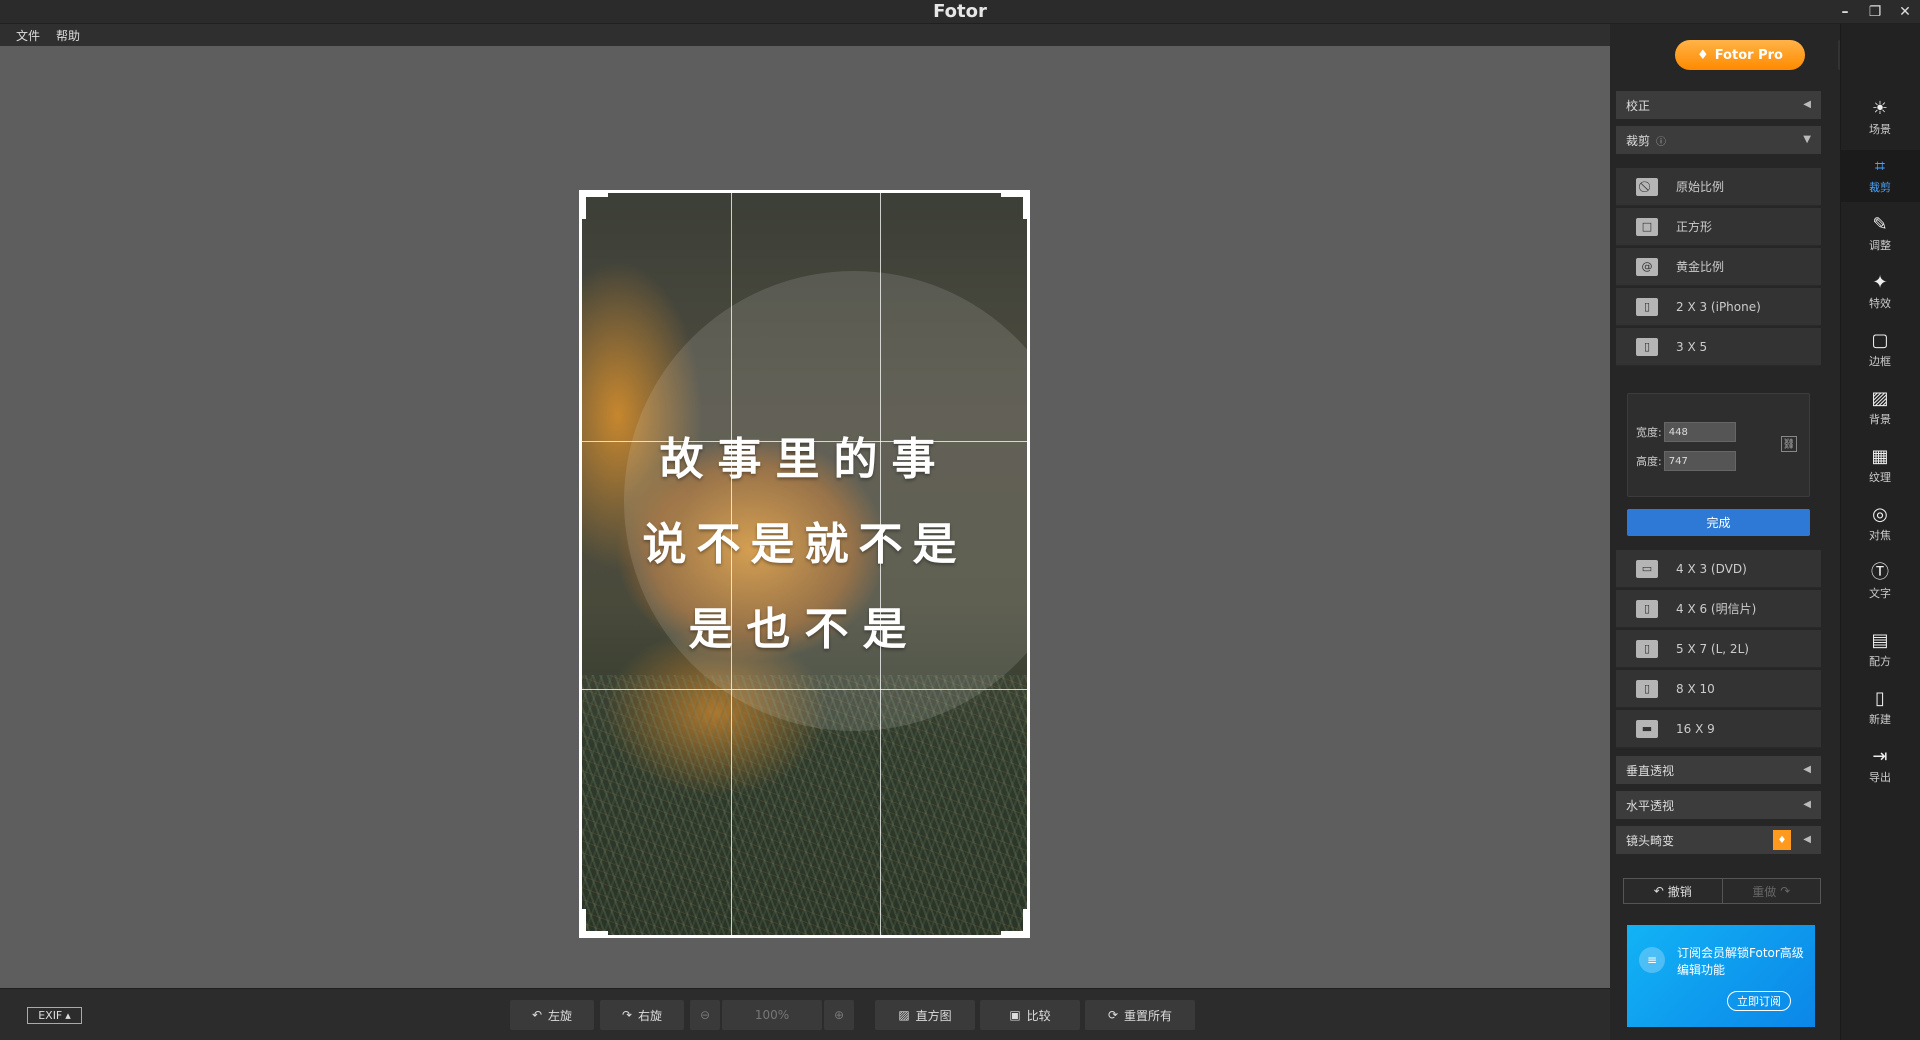  What do you see at coordinates (772, 1015) in the screenshot?
I see `zoom-value: 100%` at bounding box center [772, 1015].